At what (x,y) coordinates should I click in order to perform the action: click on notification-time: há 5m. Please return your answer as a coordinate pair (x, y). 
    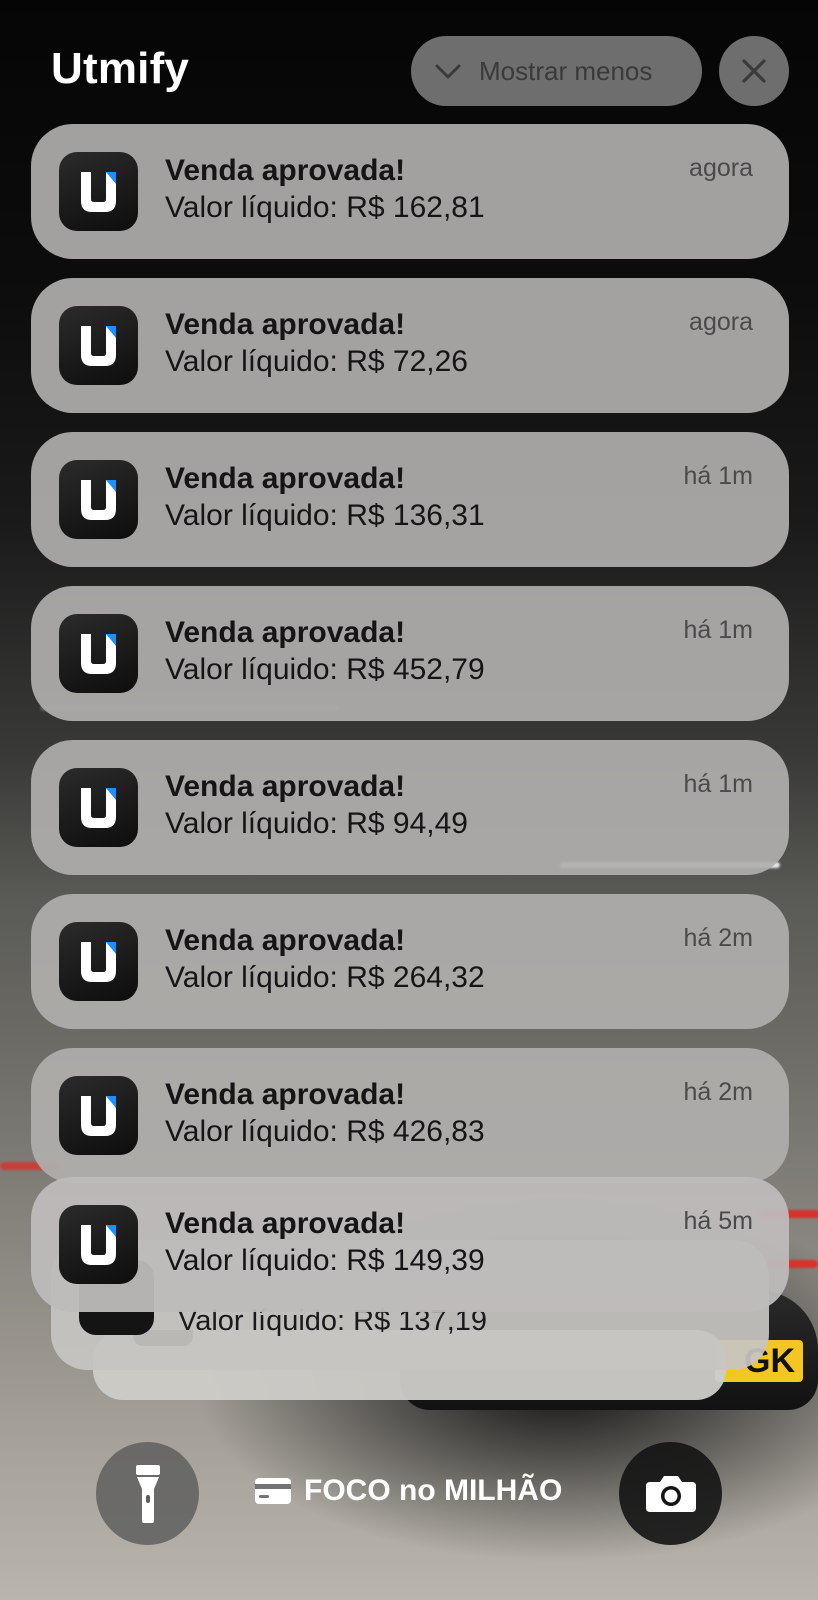
    Looking at the image, I should click on (718, 1221).